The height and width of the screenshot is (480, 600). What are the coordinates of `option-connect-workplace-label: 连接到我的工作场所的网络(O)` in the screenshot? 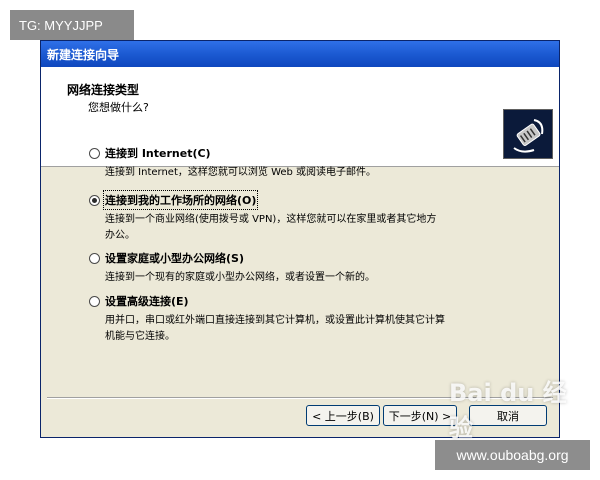 It's located at (180, 200).